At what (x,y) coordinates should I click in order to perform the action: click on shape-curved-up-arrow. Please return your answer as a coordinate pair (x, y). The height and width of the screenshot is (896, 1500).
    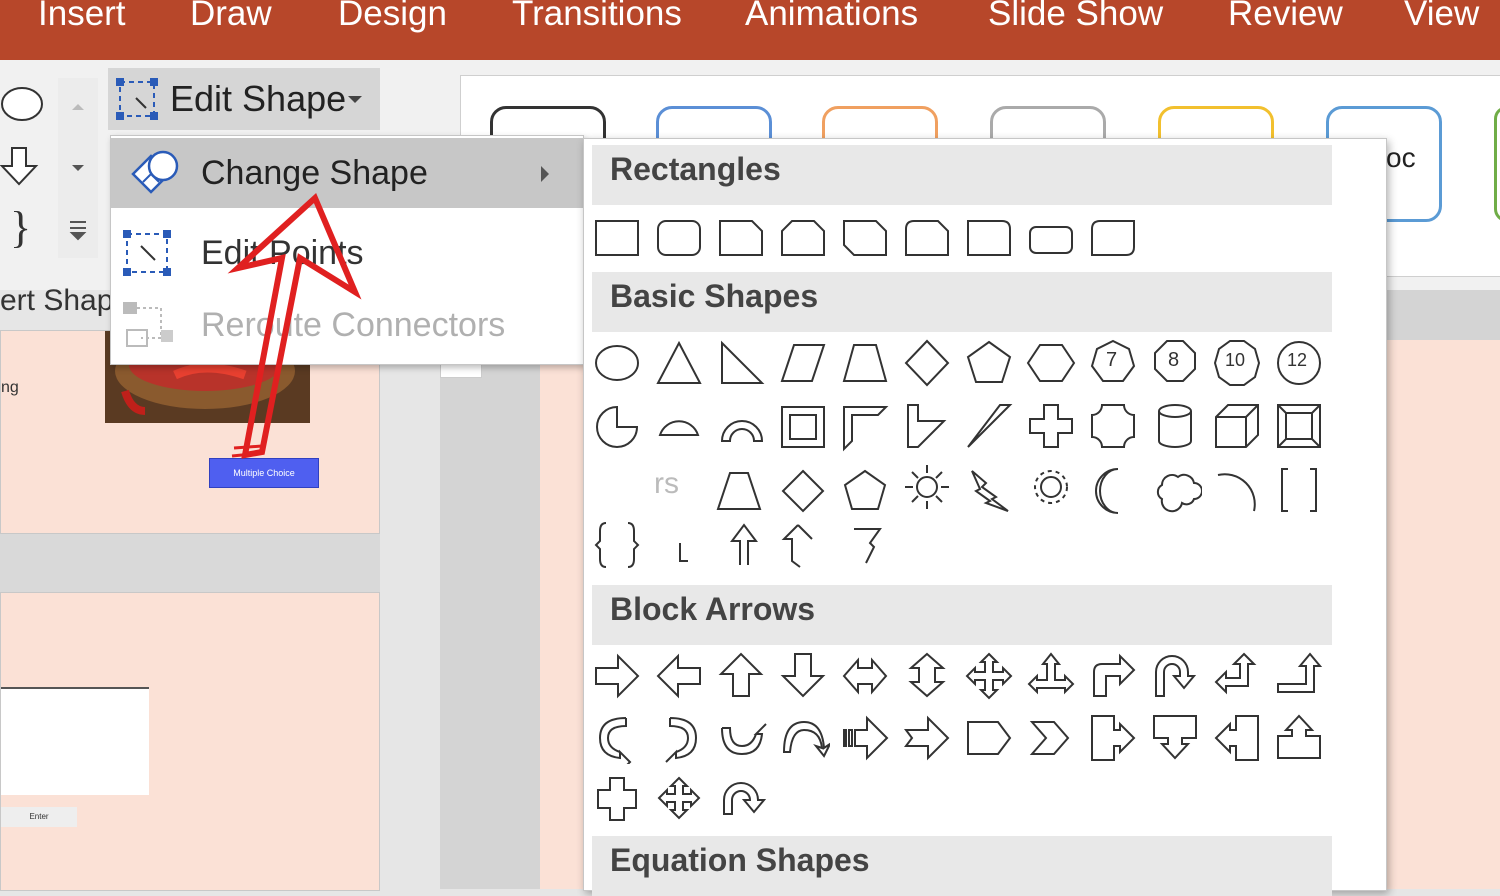
    Looking at the image, I should click on (742, 738).